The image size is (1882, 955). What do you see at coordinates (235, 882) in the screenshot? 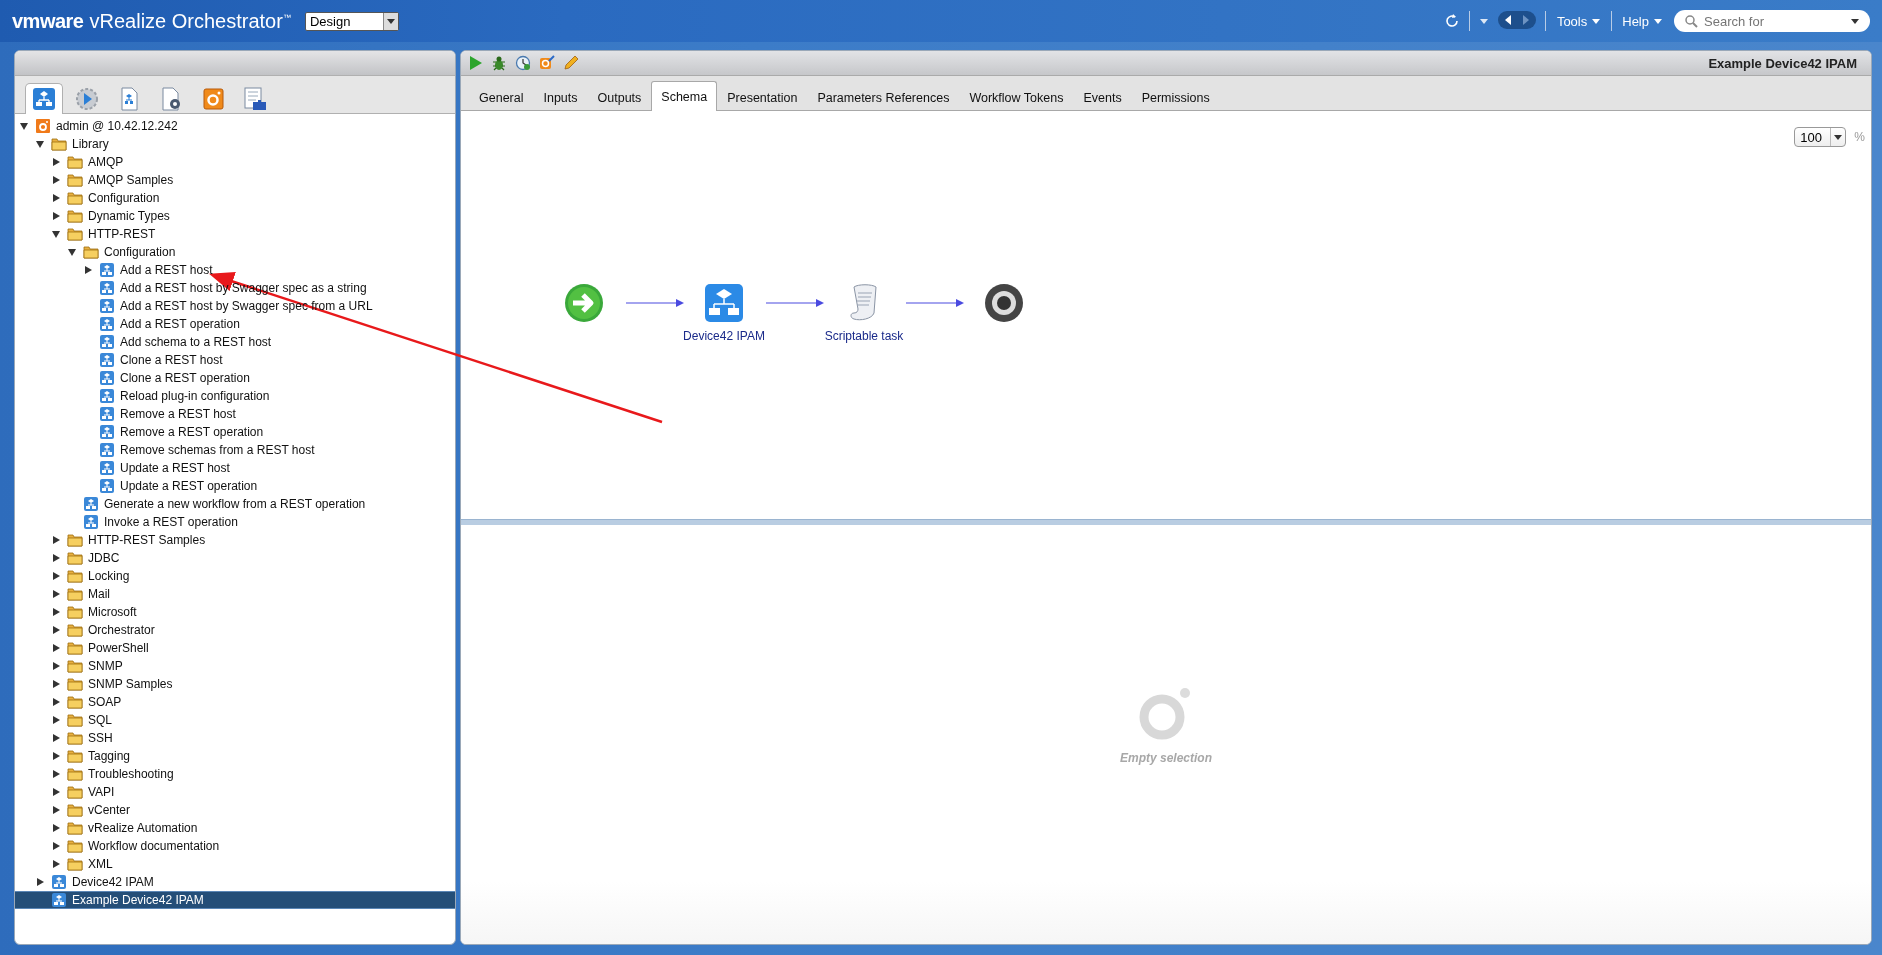
I see `tree-item: Device42 IPAM` at bounding box center [235, 882].